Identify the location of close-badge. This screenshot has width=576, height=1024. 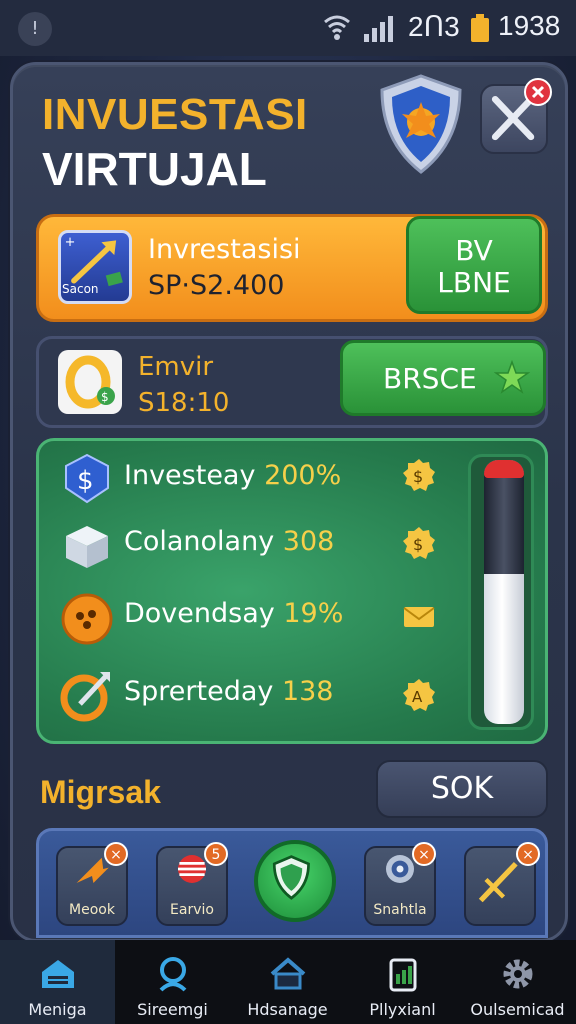
(538, 92).